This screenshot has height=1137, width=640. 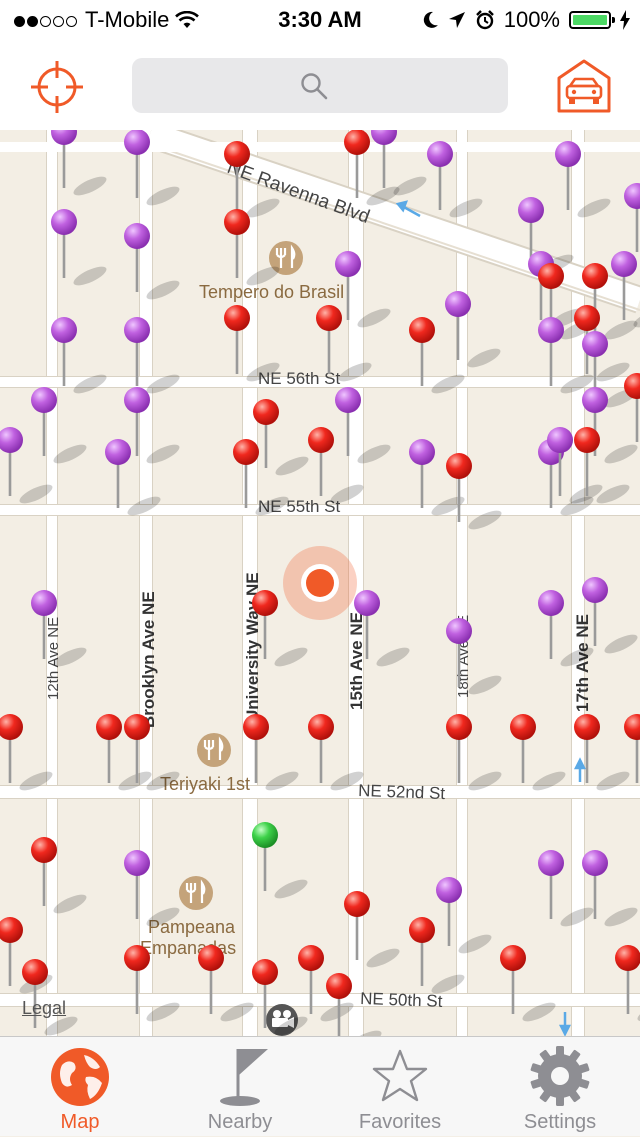 What do you see at coordinates (560, 1076) in the screenshot?
I see `gear-icon` at bounding box center [560, 1076].